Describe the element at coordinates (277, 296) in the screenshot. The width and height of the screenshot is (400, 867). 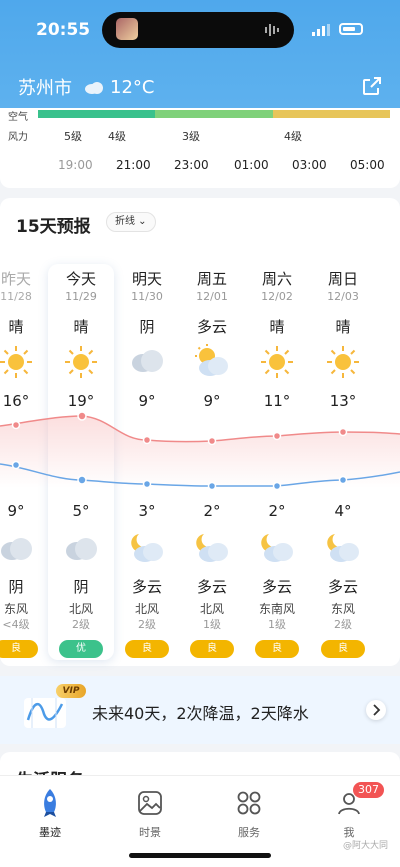
I see `day-date: 12/02` at that location.